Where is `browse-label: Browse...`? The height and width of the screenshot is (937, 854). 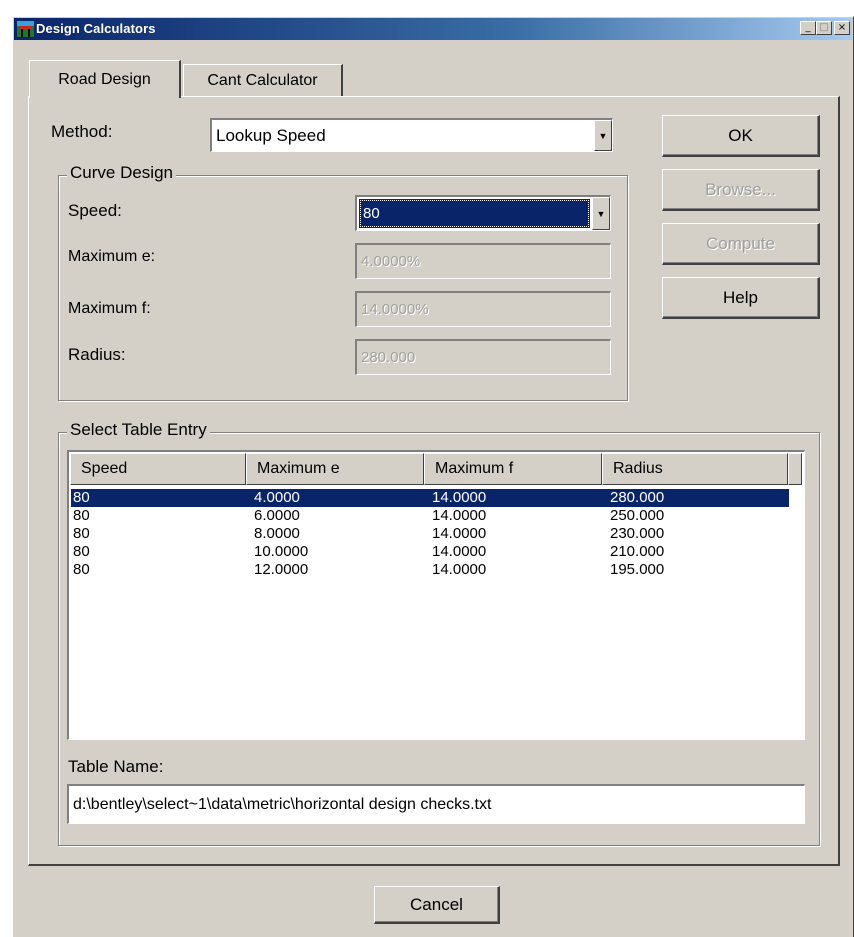
browse-label: Browse... is located at coordinates (740, 189).